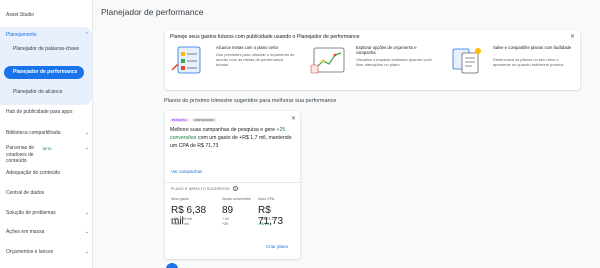  Describe the element at coordinates (225, 224) in the screenshot. I see `metric-sub: +25` at that location.